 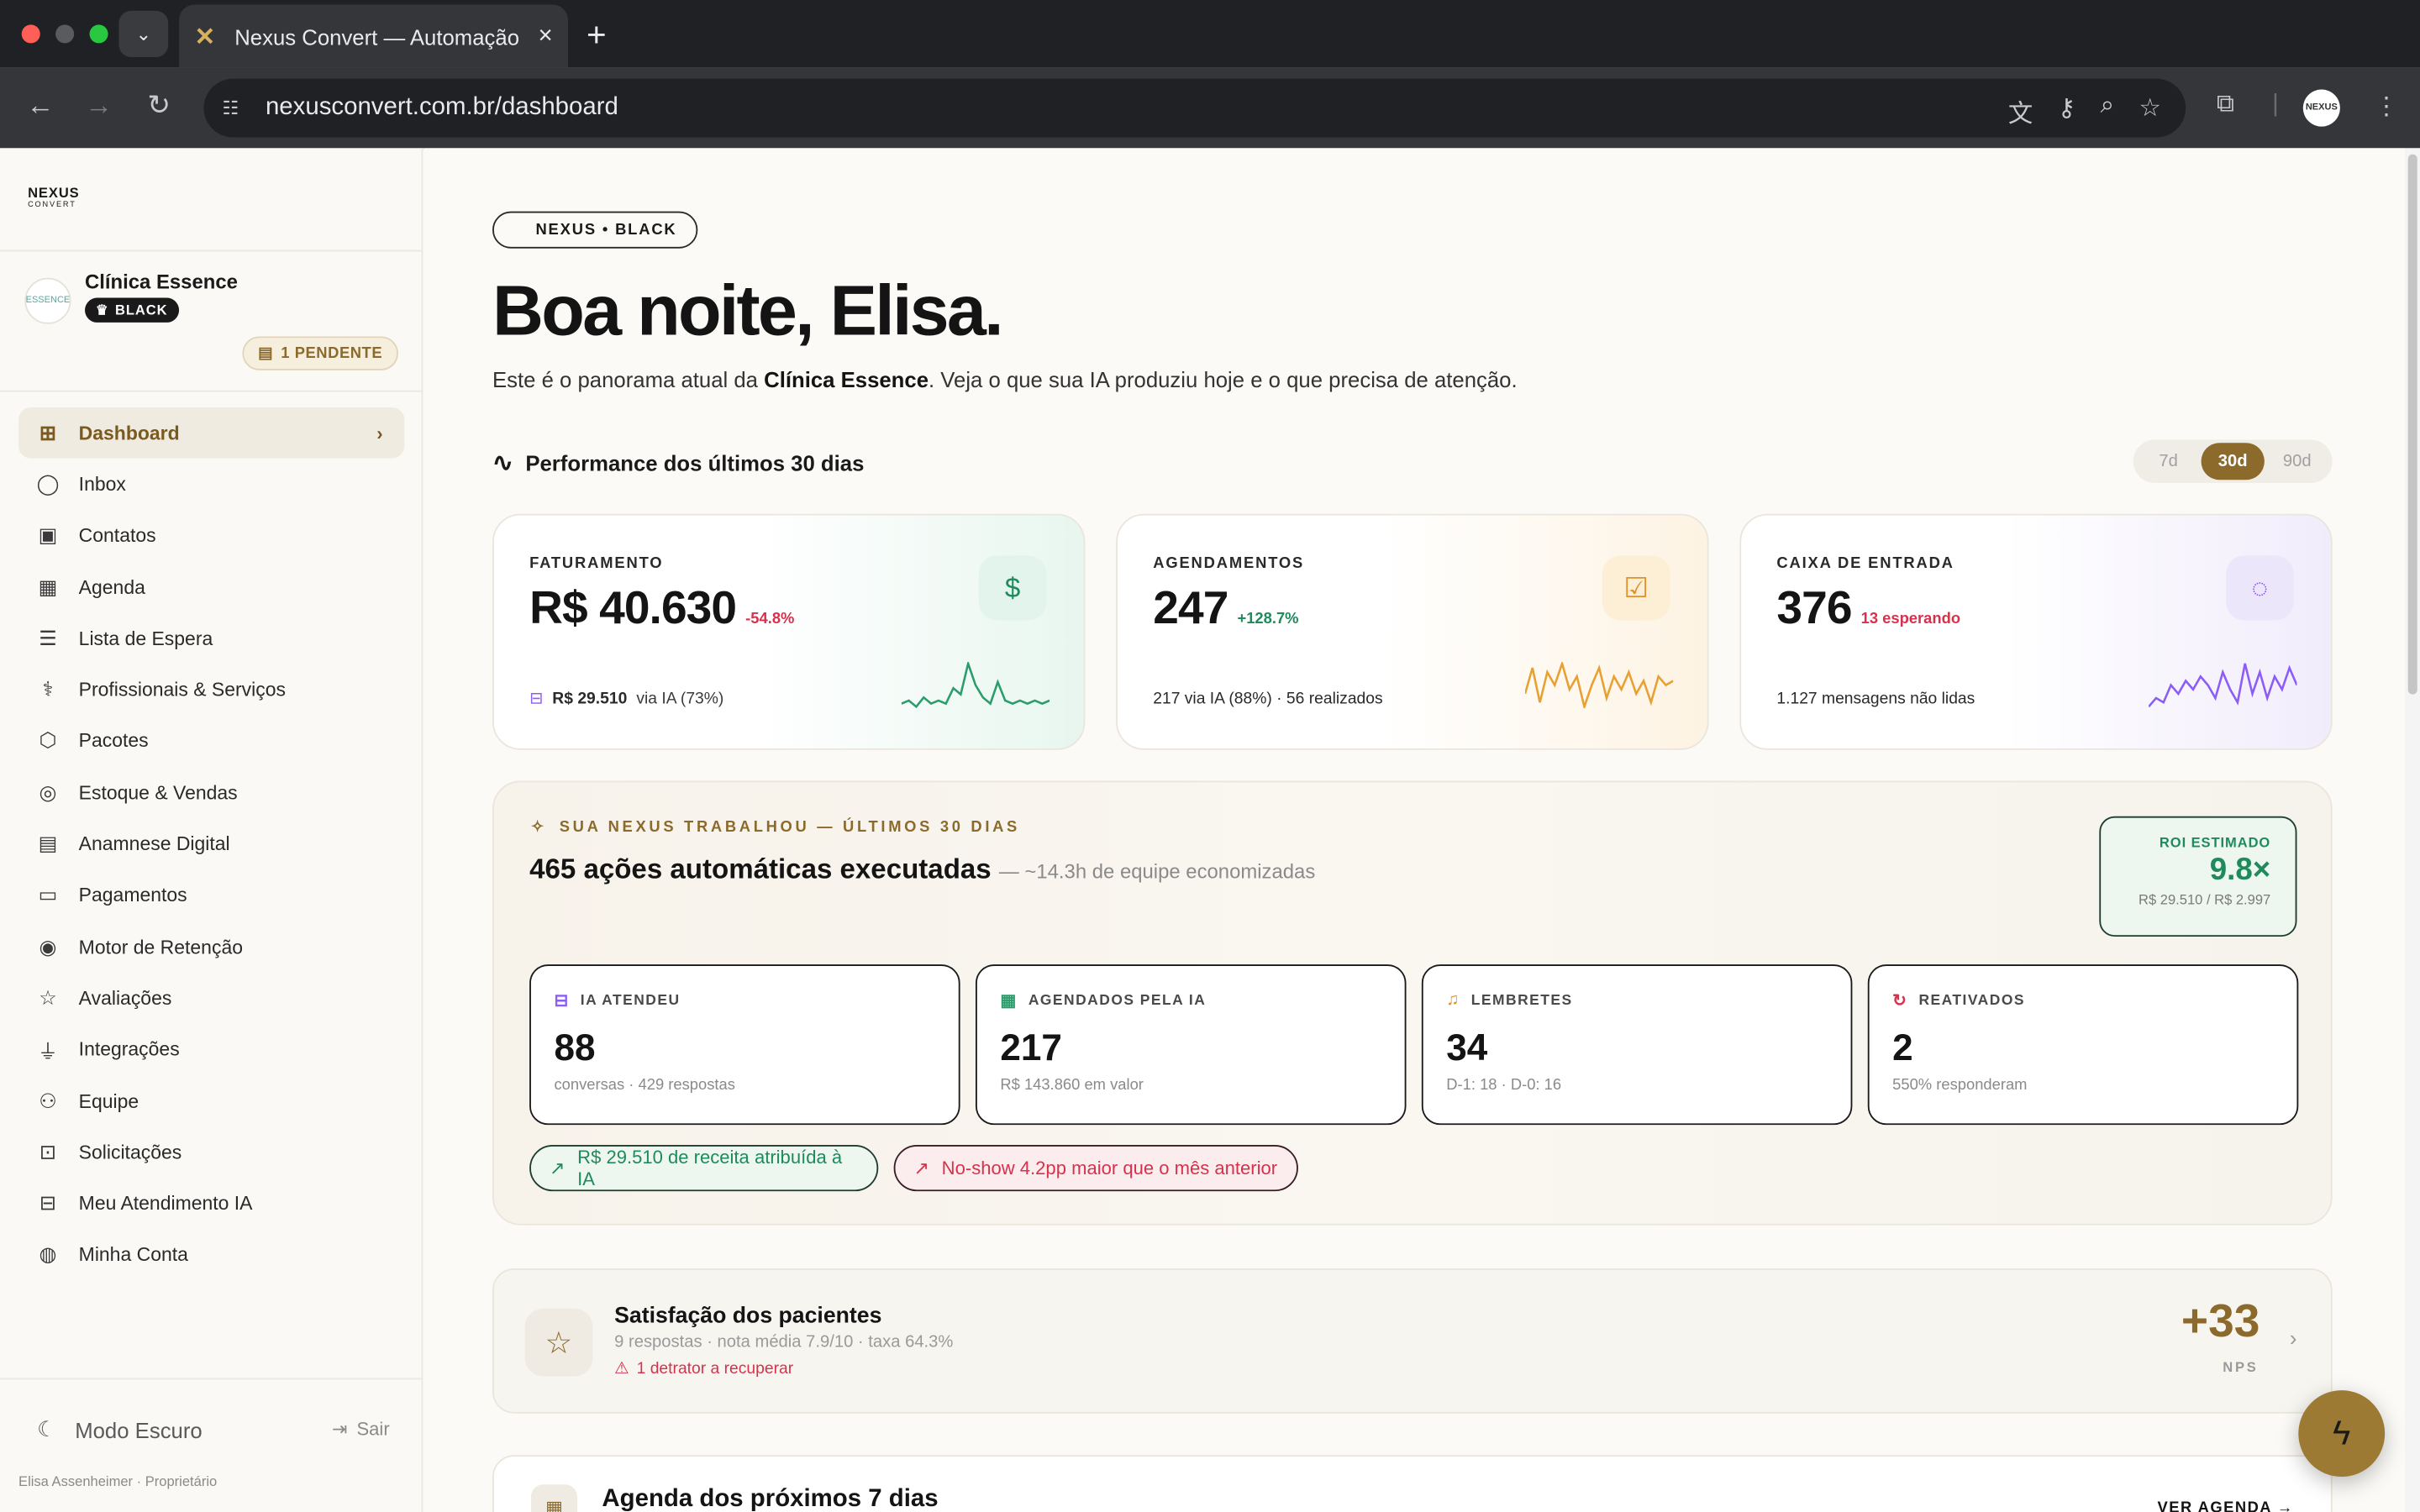 What do you see at coordinates (146, 638) in the screenshot?
I see `sidebar-item-label: Lista de Espera` at bounding box center [146, 638].